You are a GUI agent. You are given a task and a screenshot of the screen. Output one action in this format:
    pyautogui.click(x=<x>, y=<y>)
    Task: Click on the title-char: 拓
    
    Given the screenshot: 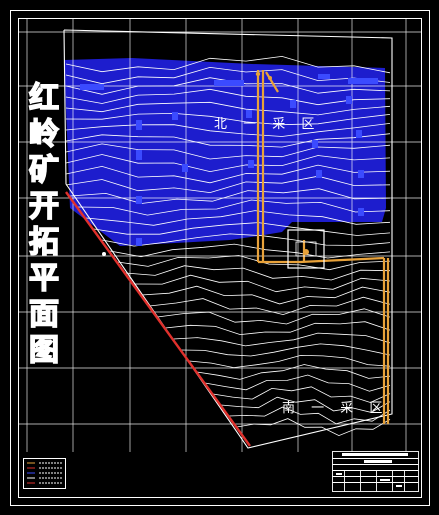 What is the action you would take?
    pyautogui.click(x=44, y=242)
    